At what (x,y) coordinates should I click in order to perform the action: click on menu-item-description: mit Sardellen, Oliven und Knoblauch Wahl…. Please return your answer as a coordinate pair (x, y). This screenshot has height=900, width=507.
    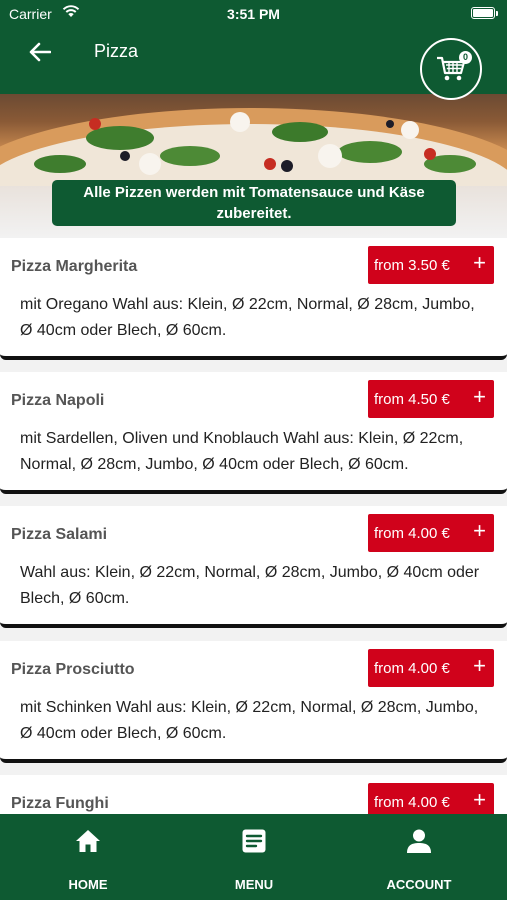
    Looking at the image, I should click on (262, 452).